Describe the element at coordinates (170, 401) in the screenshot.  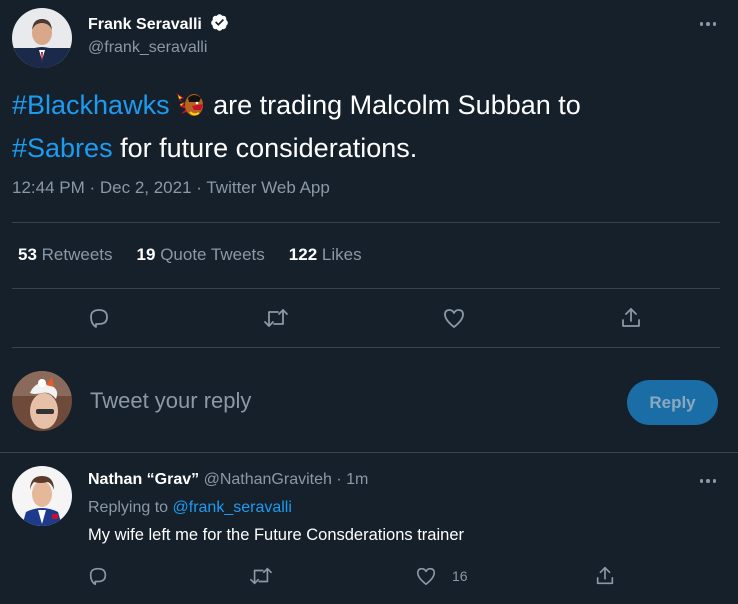
I see `reply-input: Tweet your reply` at that location.